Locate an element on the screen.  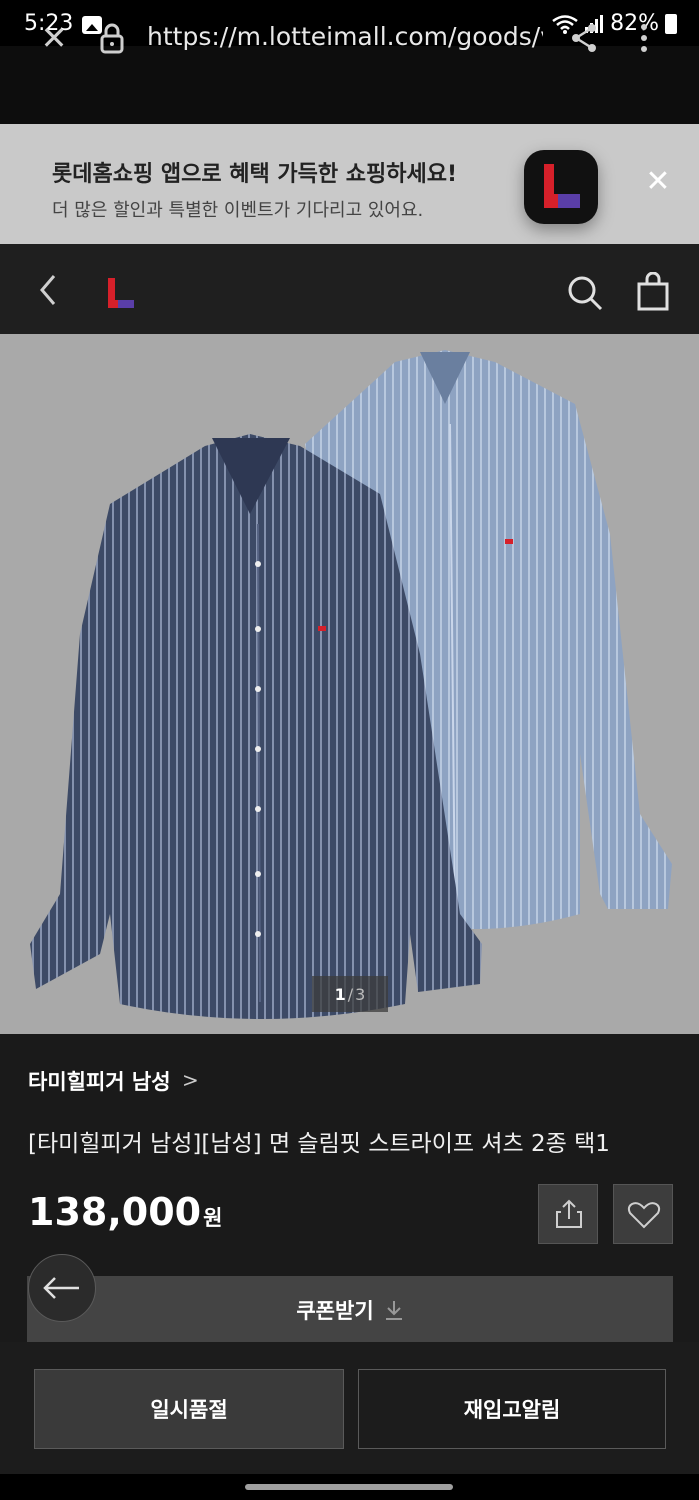
arrow-left-icon is located at coordinates (61, 1288).